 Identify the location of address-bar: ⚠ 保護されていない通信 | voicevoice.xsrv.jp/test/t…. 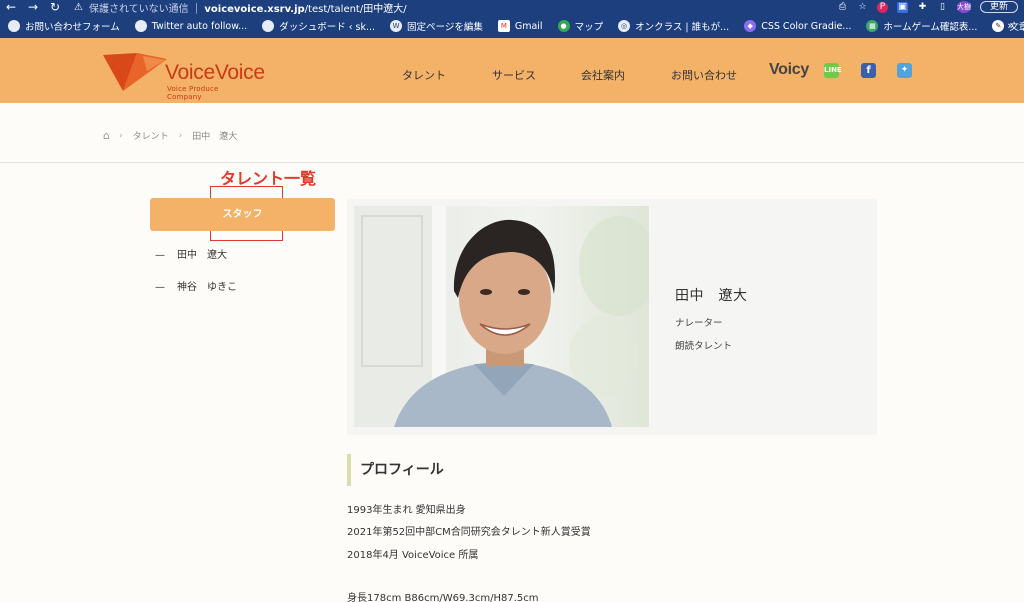
(424, 7).